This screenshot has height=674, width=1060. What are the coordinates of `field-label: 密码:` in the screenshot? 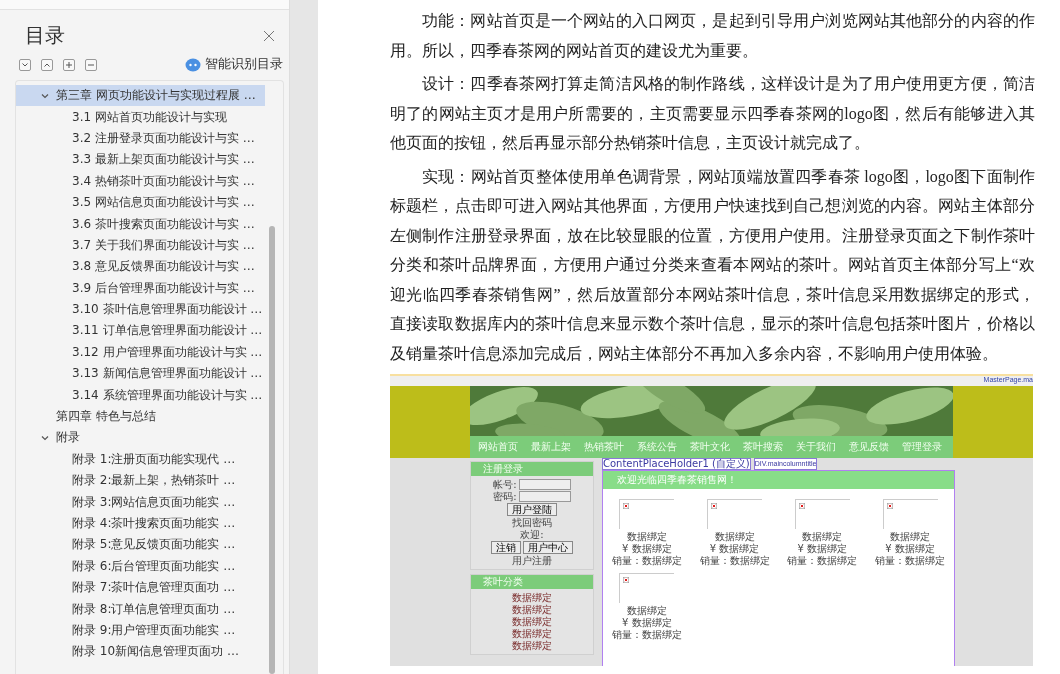 It's located at (505, 496).